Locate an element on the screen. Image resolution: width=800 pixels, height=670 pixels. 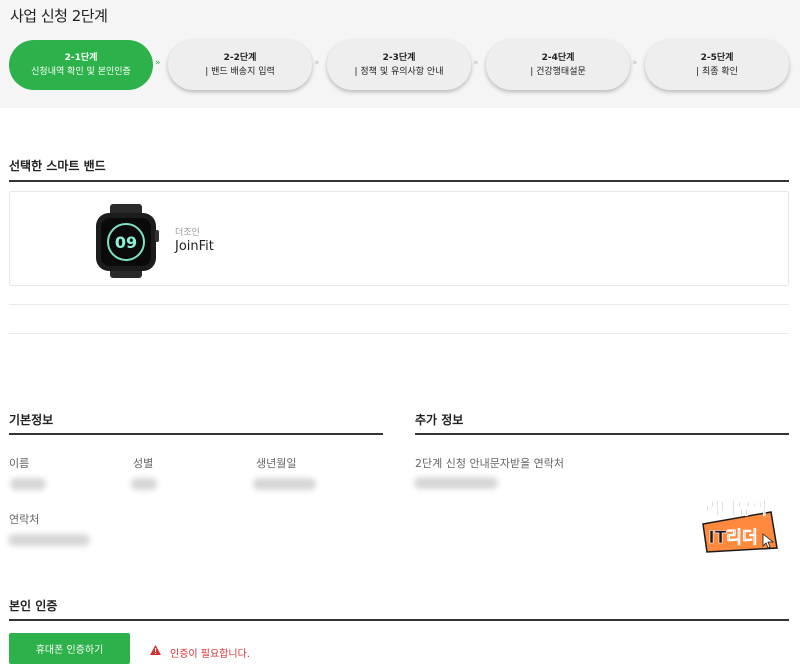
step-number: 2-4단계 is located at coordinates (558, 58).